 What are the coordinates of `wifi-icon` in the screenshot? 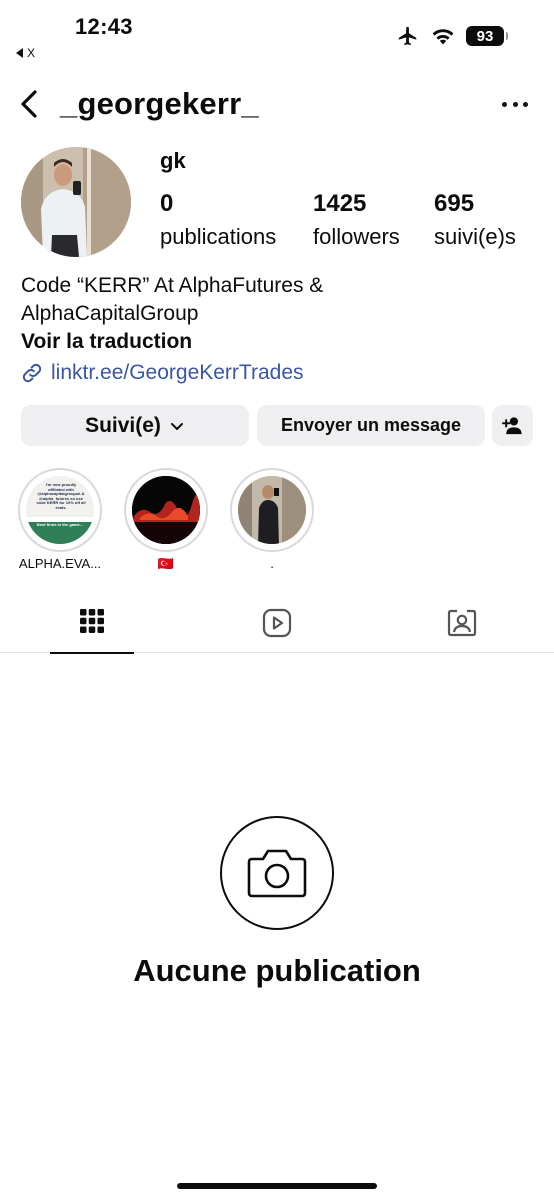 It's located at (443, 37).